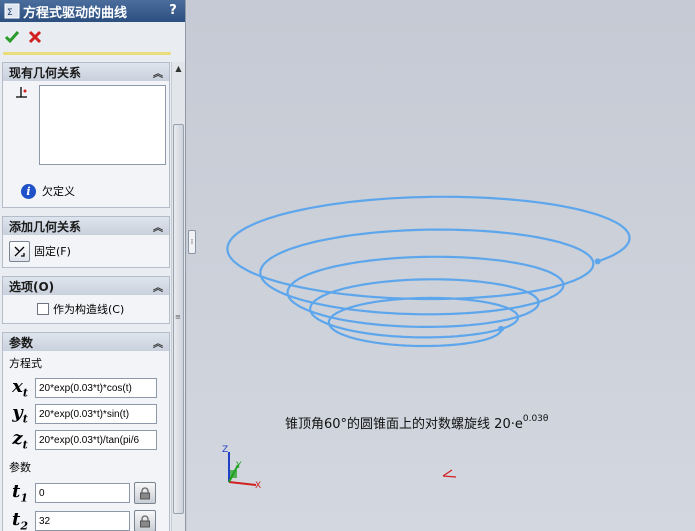  Describe the element at coordinates (238, 466) in the screenshot. I see `triad-y-label: Y` at that location.